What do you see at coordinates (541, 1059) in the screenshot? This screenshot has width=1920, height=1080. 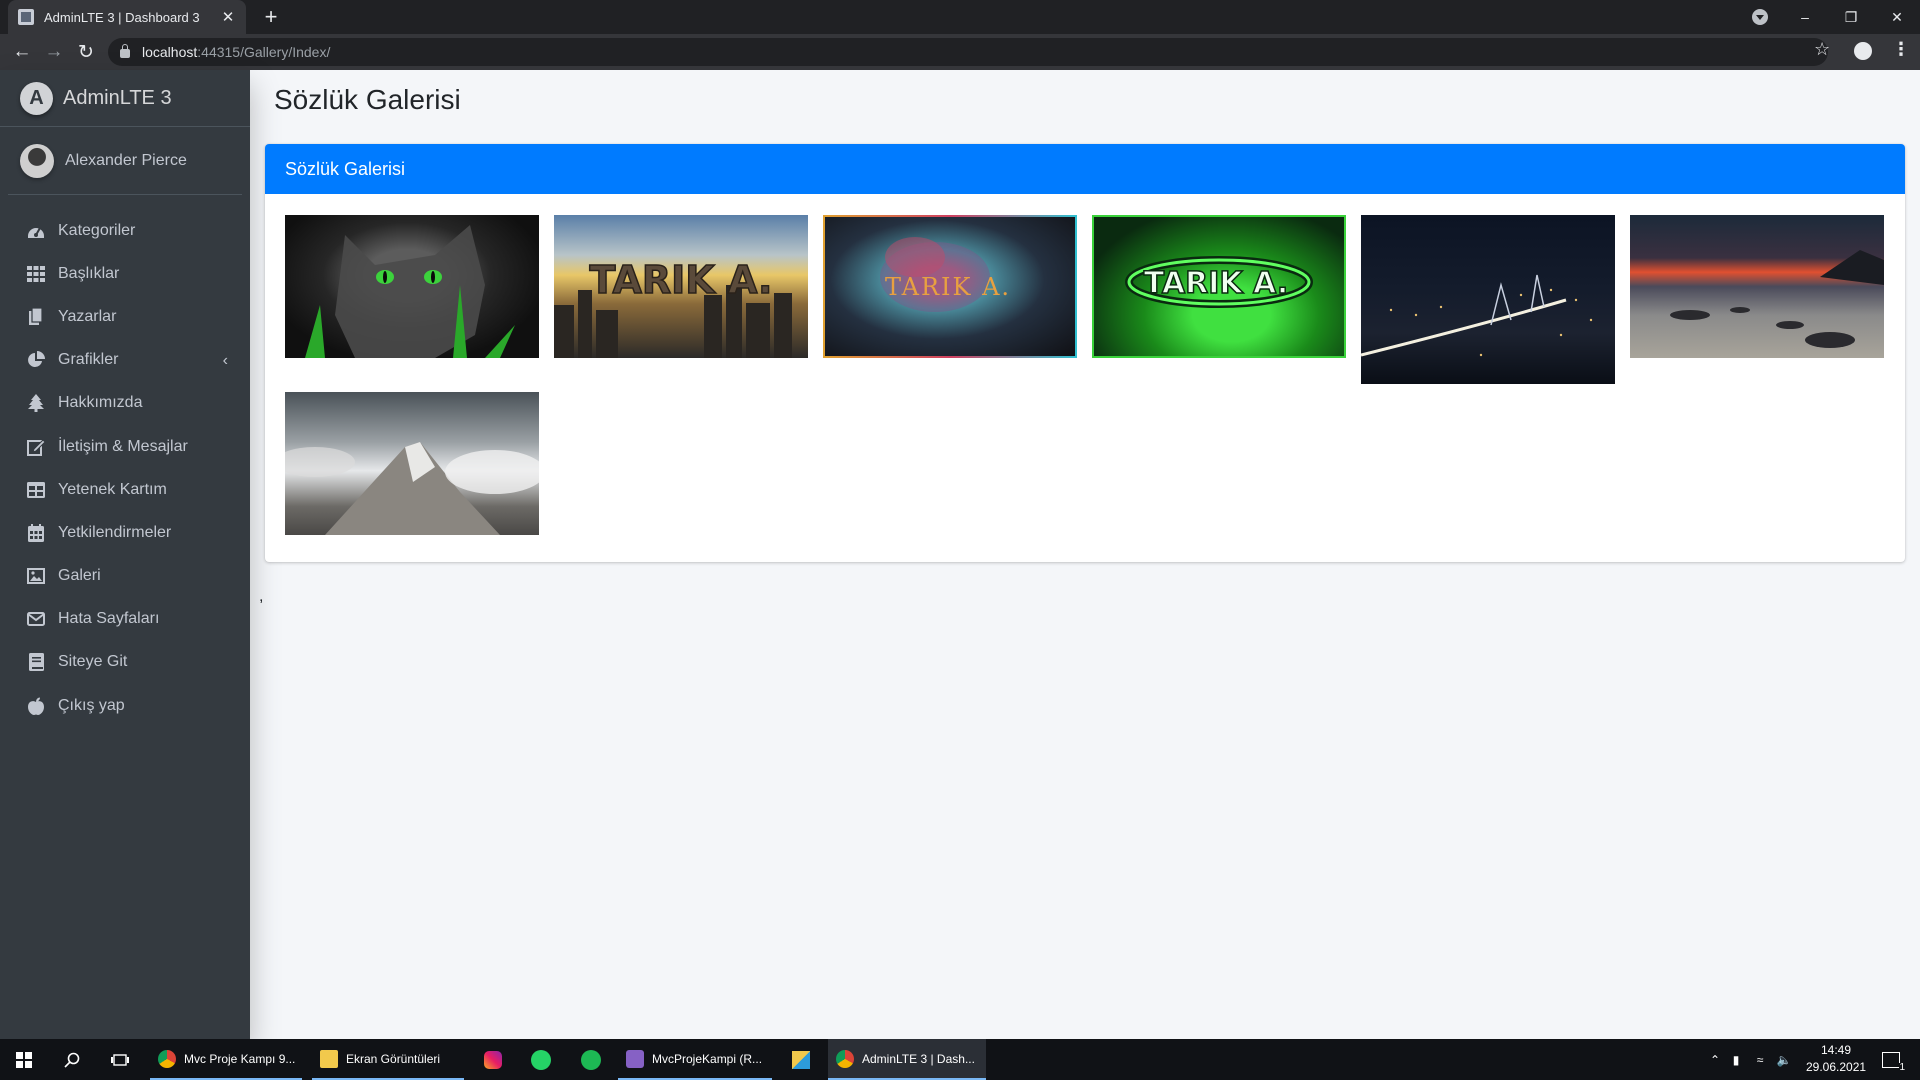 I see `whatsapp-icon` at bounding box center [541, 1059].